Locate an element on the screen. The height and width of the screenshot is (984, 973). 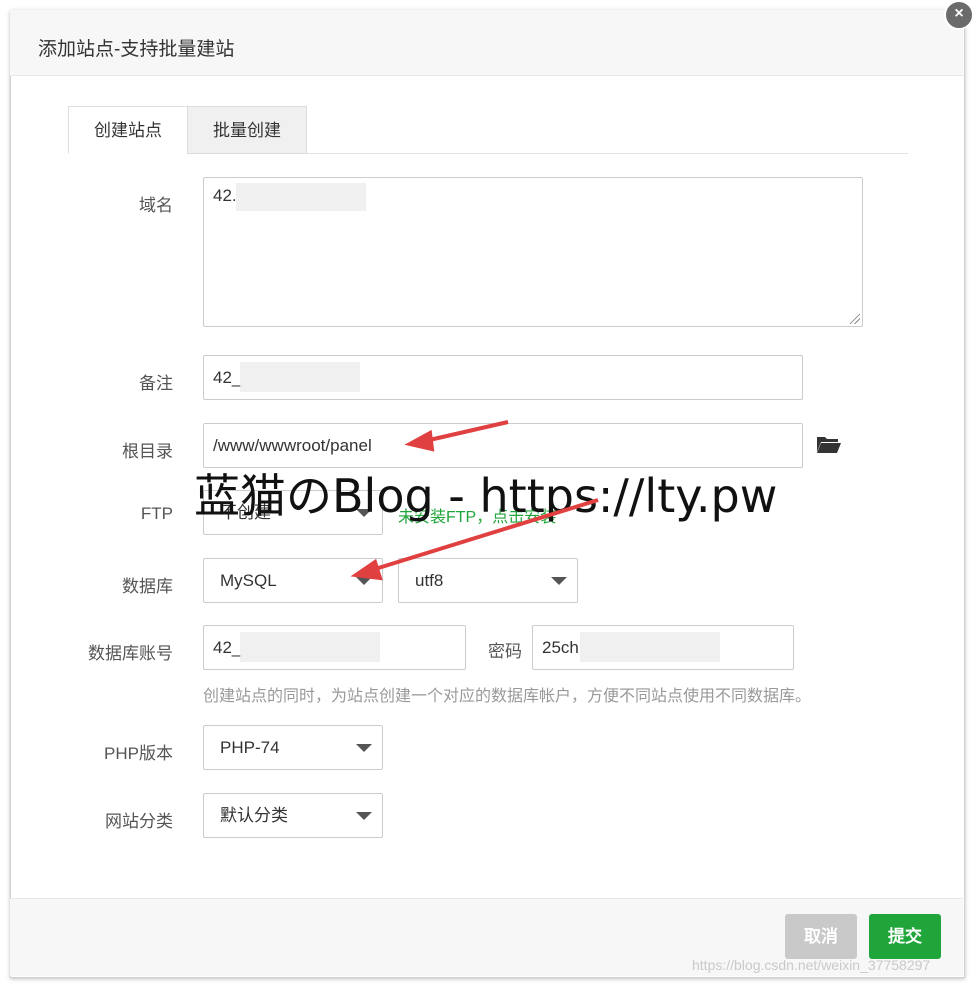
tab-batch-create: 批量创建 is located at coordinates (247, 130).